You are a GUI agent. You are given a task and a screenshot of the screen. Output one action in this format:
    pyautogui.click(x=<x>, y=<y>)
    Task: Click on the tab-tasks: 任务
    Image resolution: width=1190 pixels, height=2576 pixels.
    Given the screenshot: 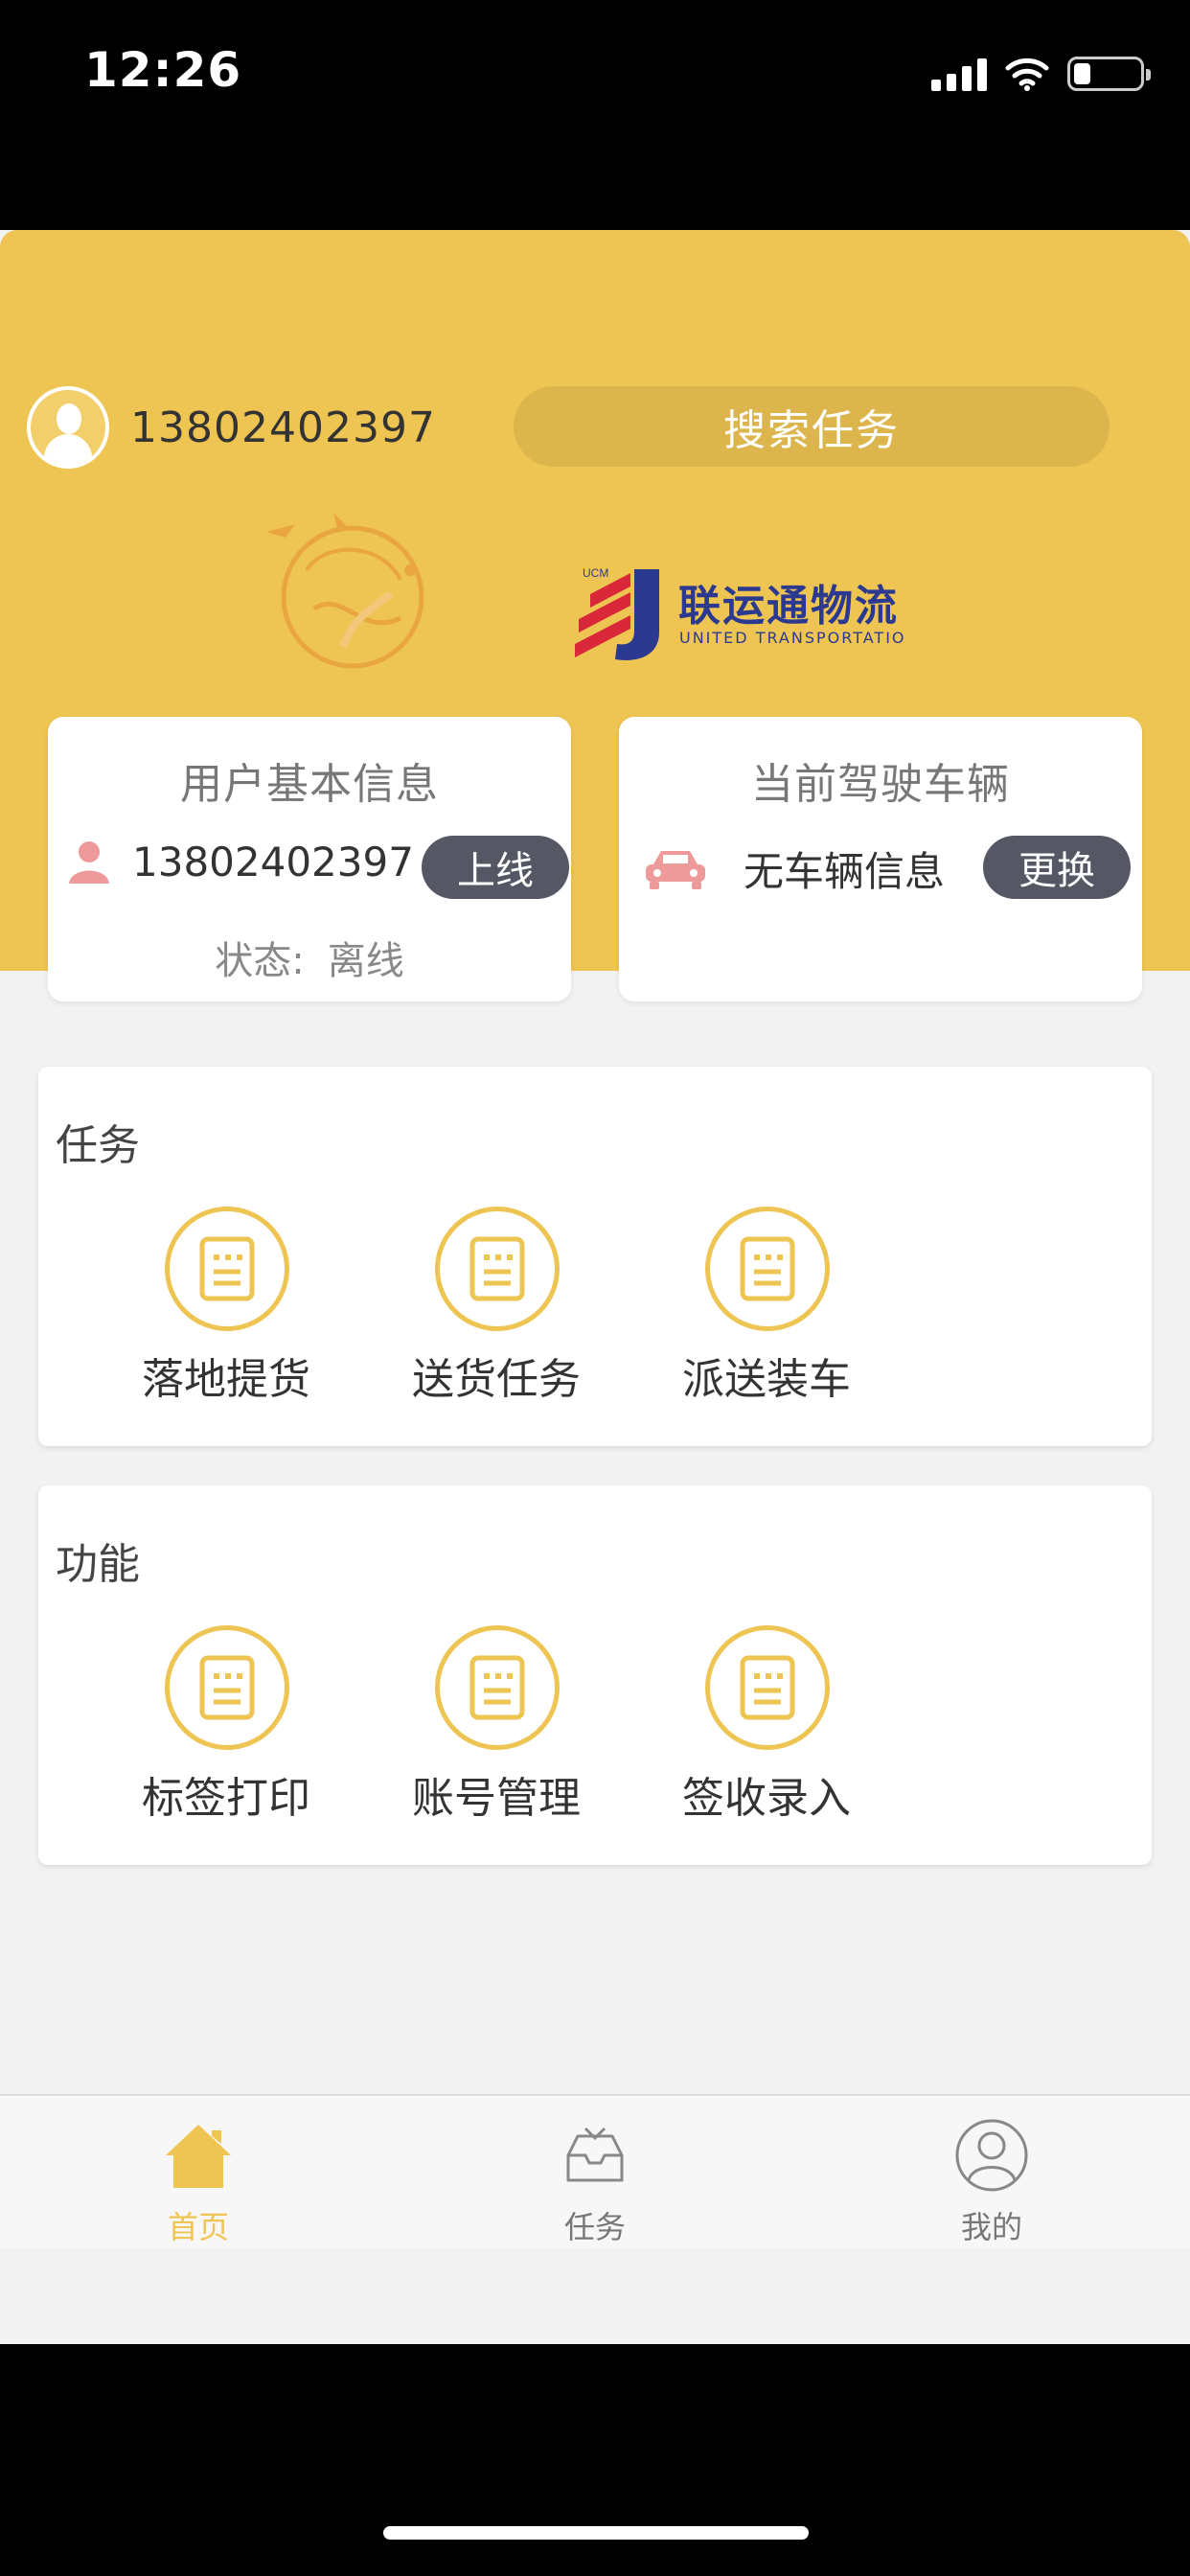 What is the action you would take?
    pyautogui.click(x=595, y=2172)
    